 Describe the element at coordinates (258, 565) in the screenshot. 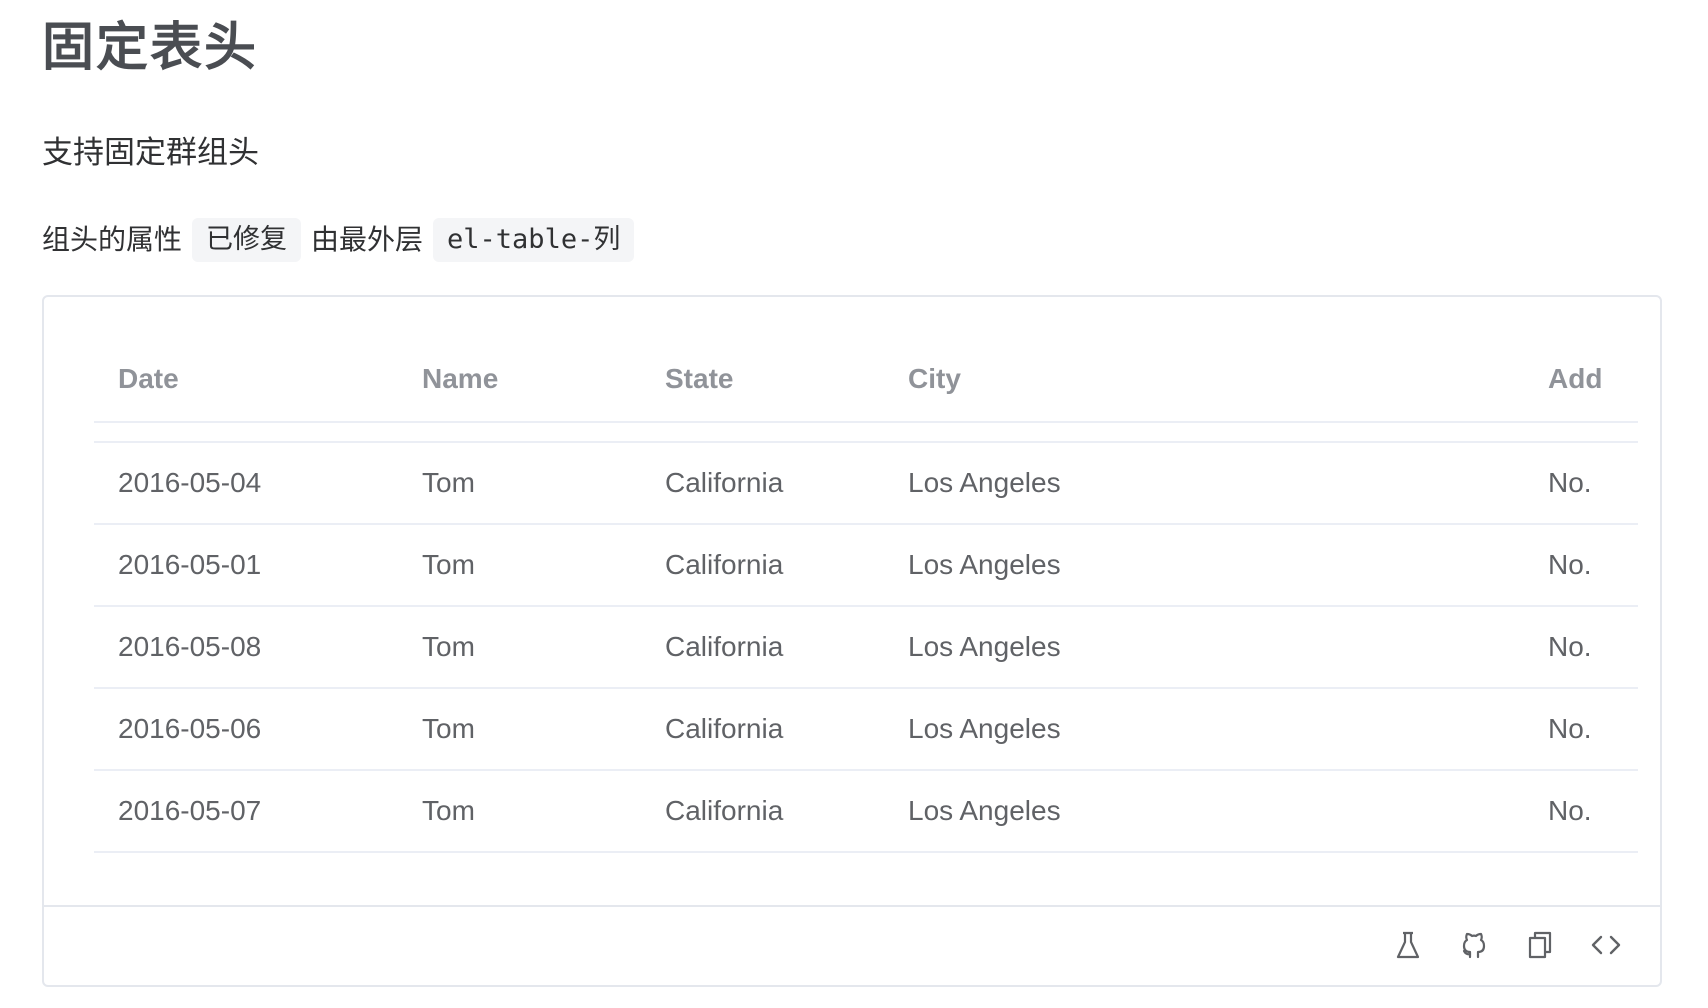

I see `cell-date: 2016-05-01` at that location.